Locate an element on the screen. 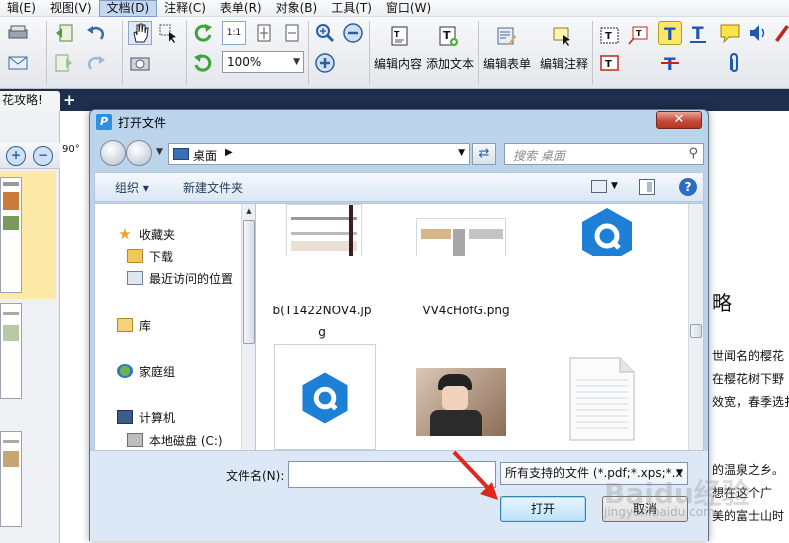  text-document-icon is located at coordinates (601, 399).